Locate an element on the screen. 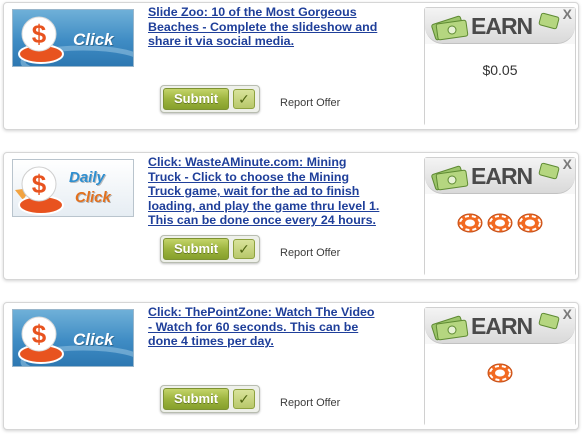 This screenshot has height=434, width=582. earn-panel: EARN X $0.05 is located at coordinates (500, 66).